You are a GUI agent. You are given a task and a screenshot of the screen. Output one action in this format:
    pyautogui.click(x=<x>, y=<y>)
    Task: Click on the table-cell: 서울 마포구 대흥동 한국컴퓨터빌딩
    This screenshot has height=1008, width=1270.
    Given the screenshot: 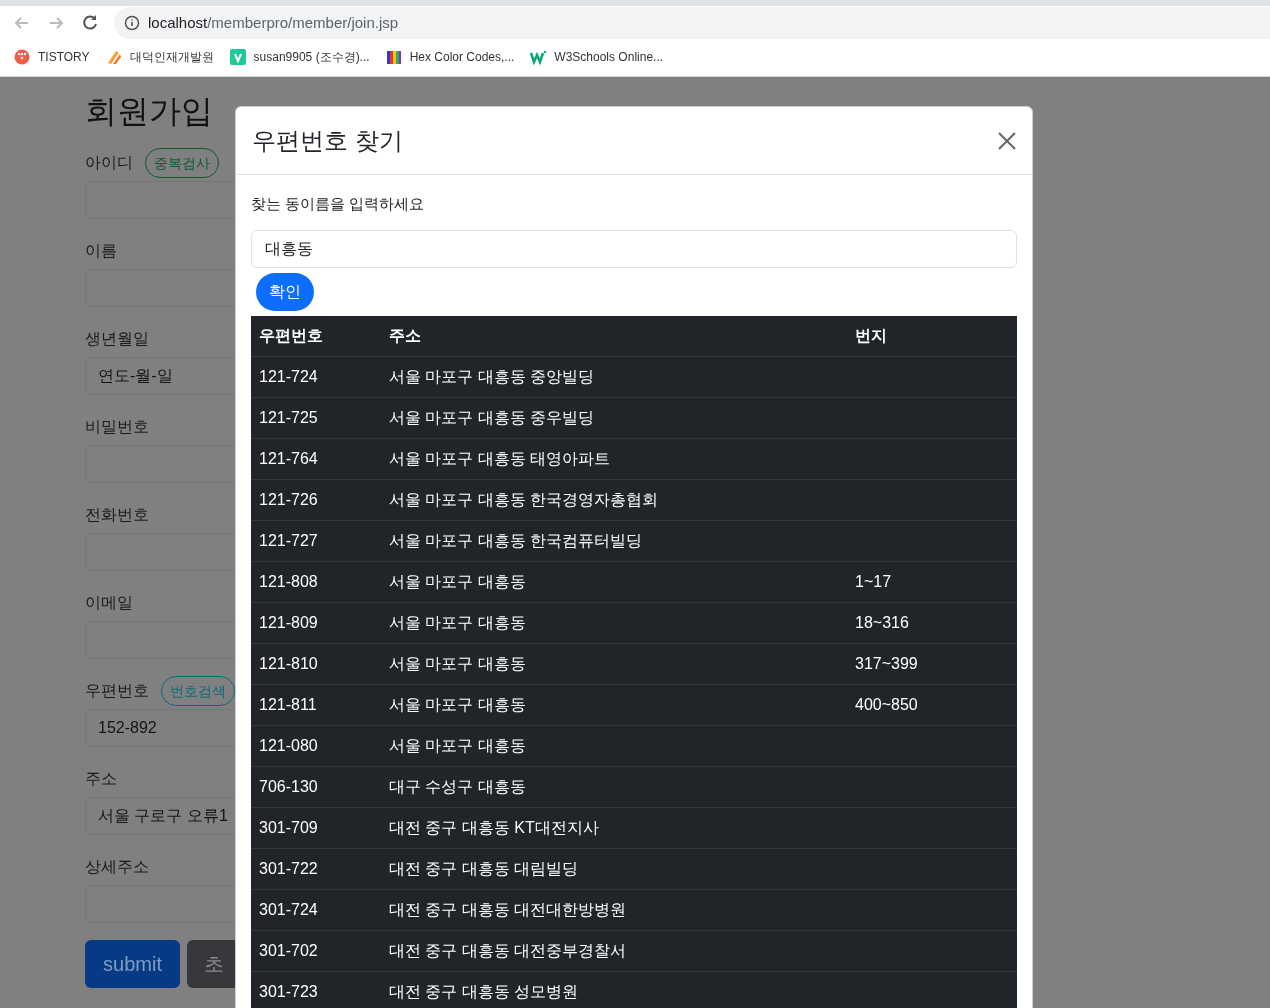 What is the action you would take?
    pyautogui.click(x=516, y=540)
    